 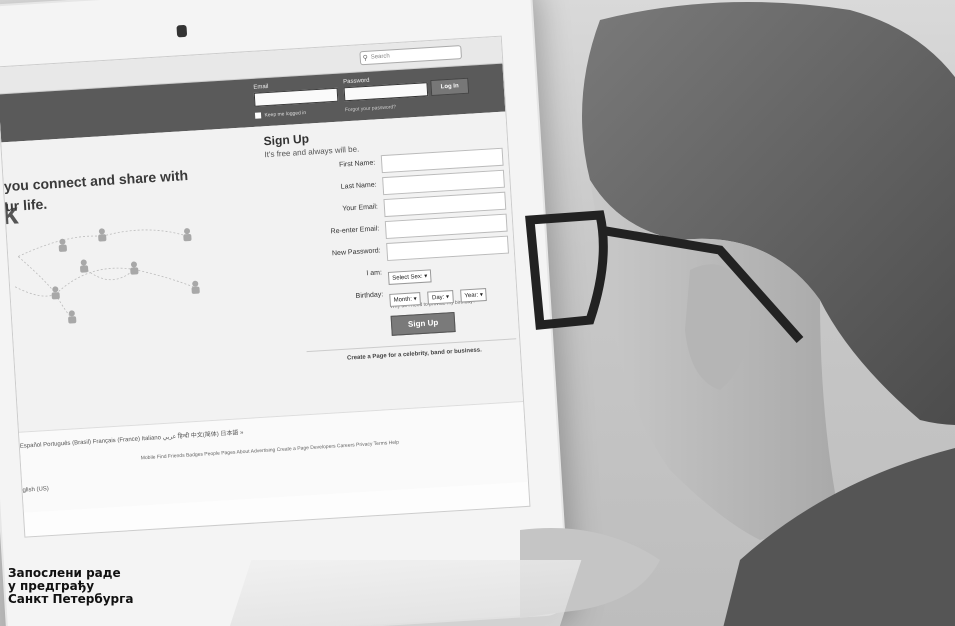 What do you see at coordinates (356, 252) in the screenshot?
I see `new-password-label: New Password:` at bounding box center [356, 252].